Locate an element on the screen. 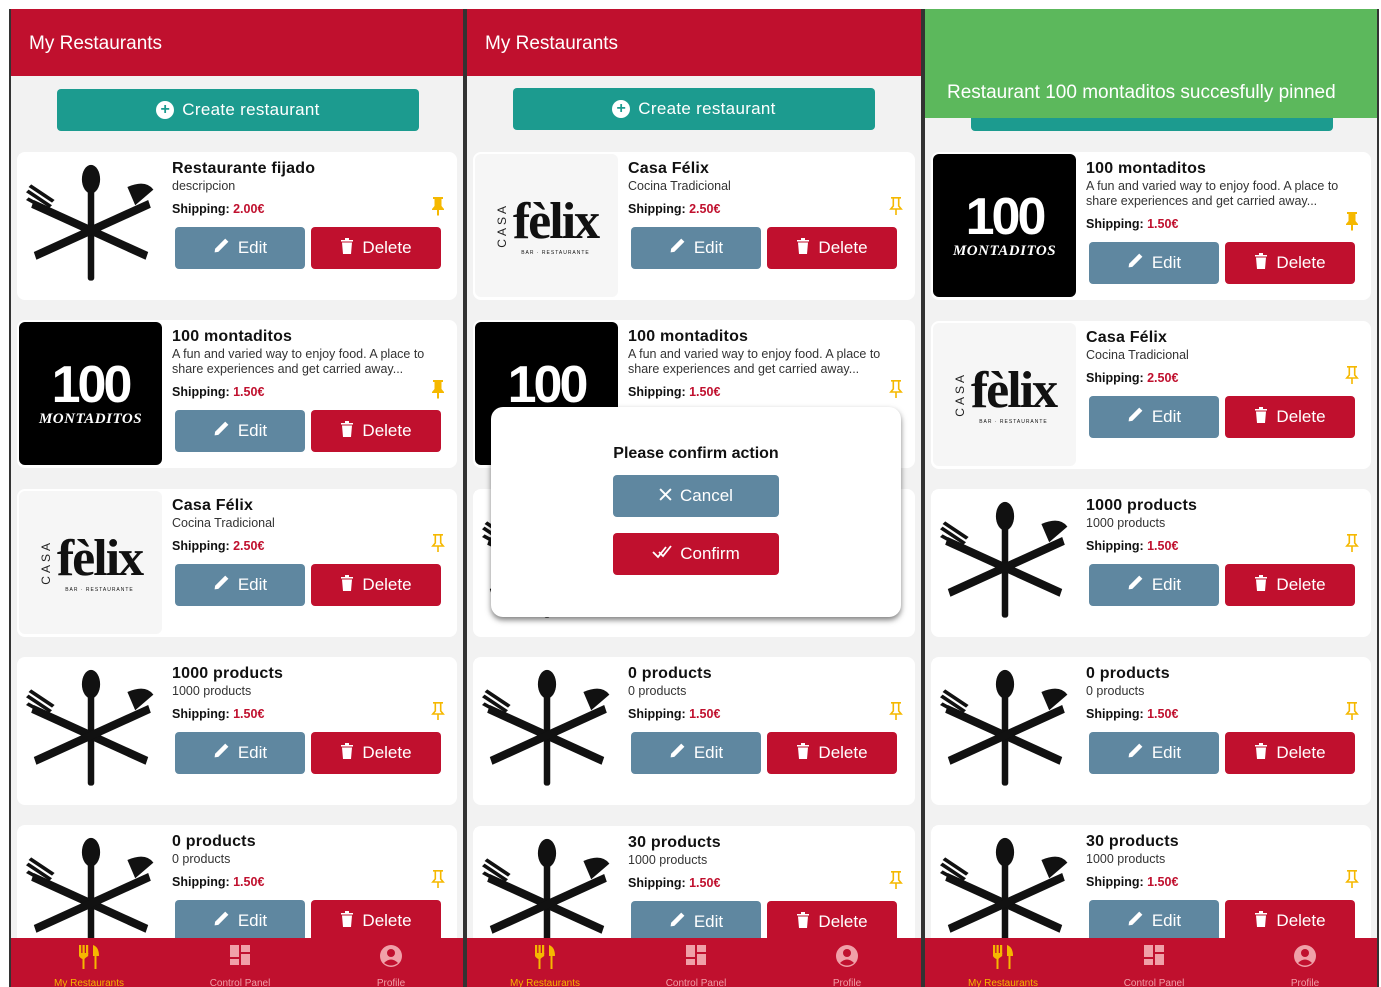 The width and height of the screenshot is (1381, 987). cancel-button: Cancel is located at coordinates (696, 496).